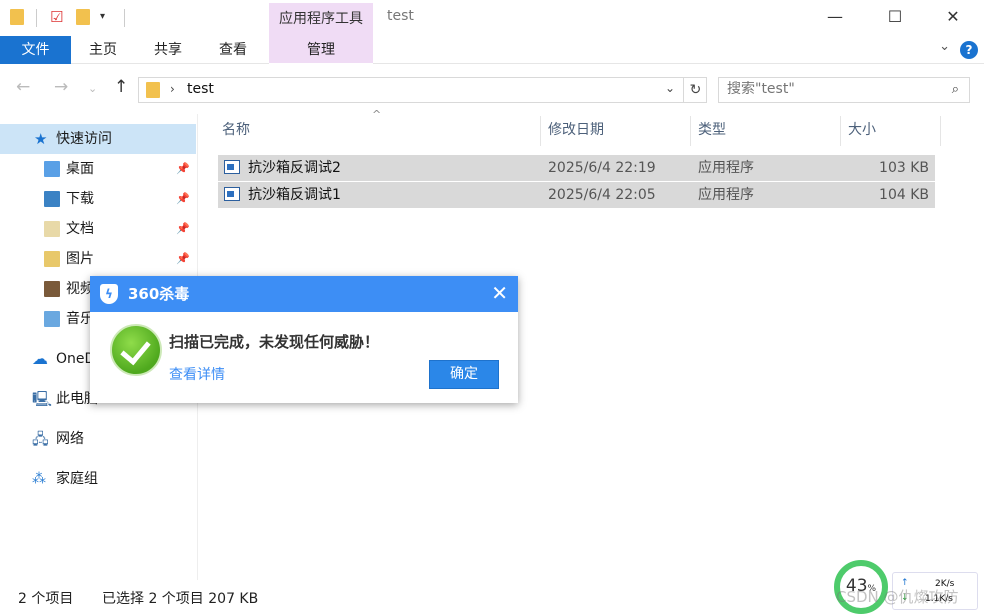 Image resolution: width=984 pixels, height=615 pixels. What do you see at coordinates (98, 199) in the screenshot?
I see `sidebar-item-downloads: 下载 📌` at bounding box center [98, 199].